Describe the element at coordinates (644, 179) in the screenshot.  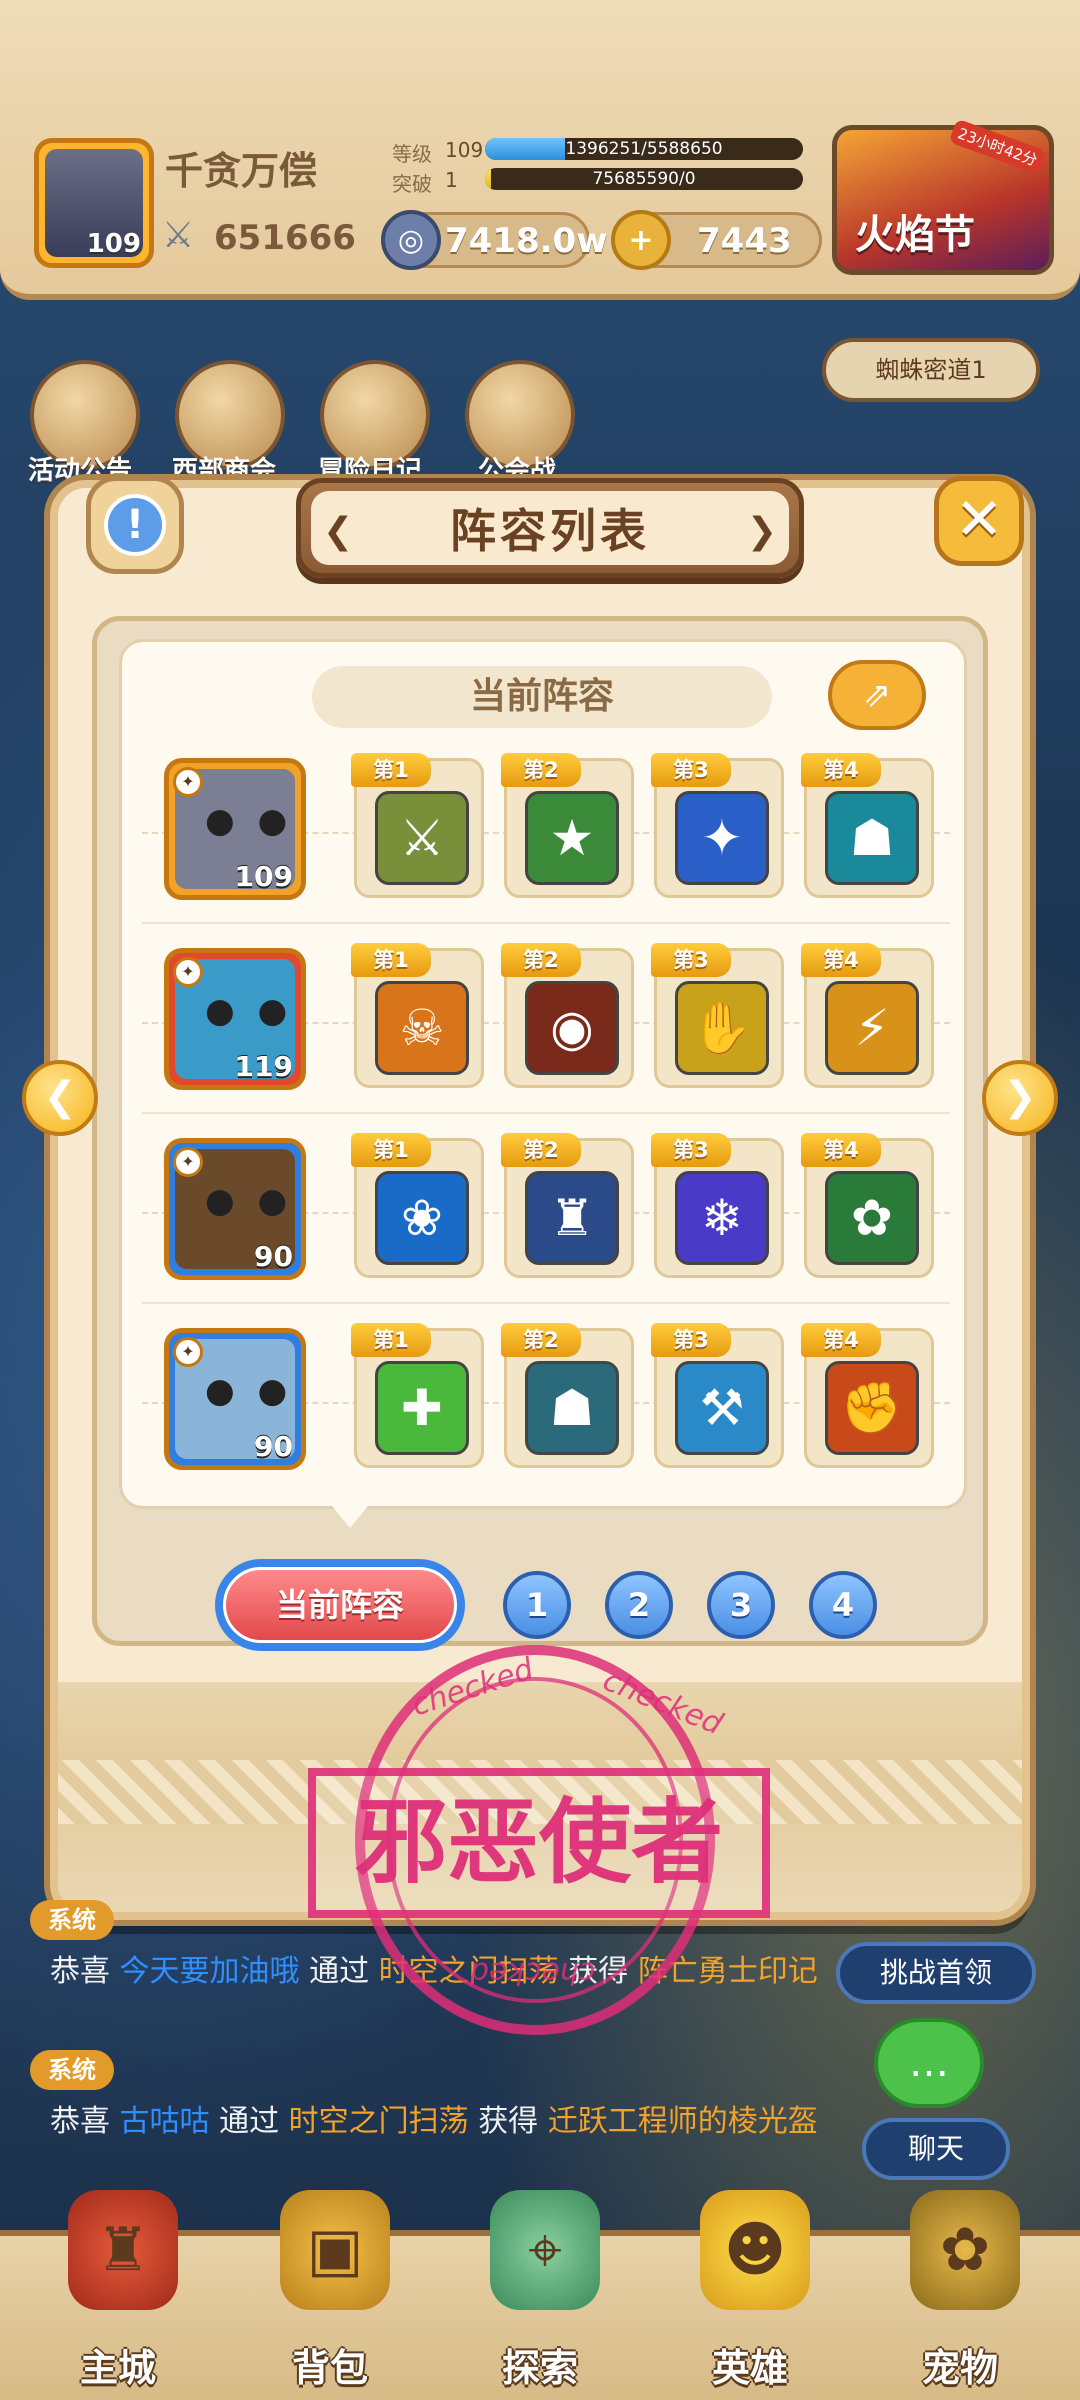
I see `break-bar: 75685590/0` at that location.